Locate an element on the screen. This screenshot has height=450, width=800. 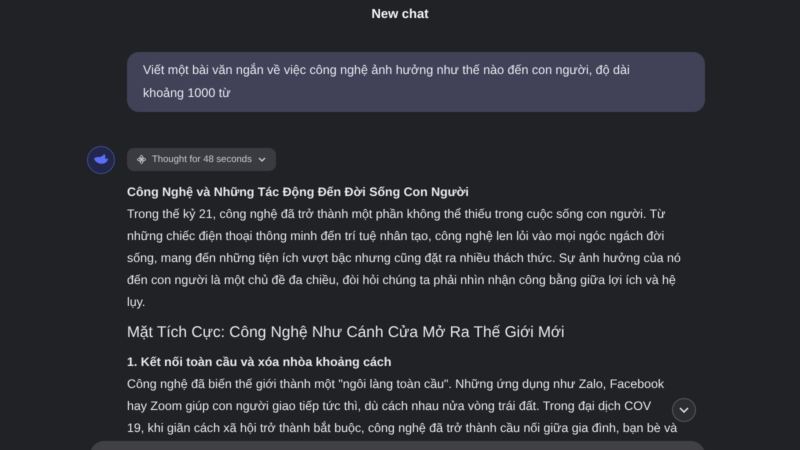
window-title: New chat is located at coordinates (400, 14).